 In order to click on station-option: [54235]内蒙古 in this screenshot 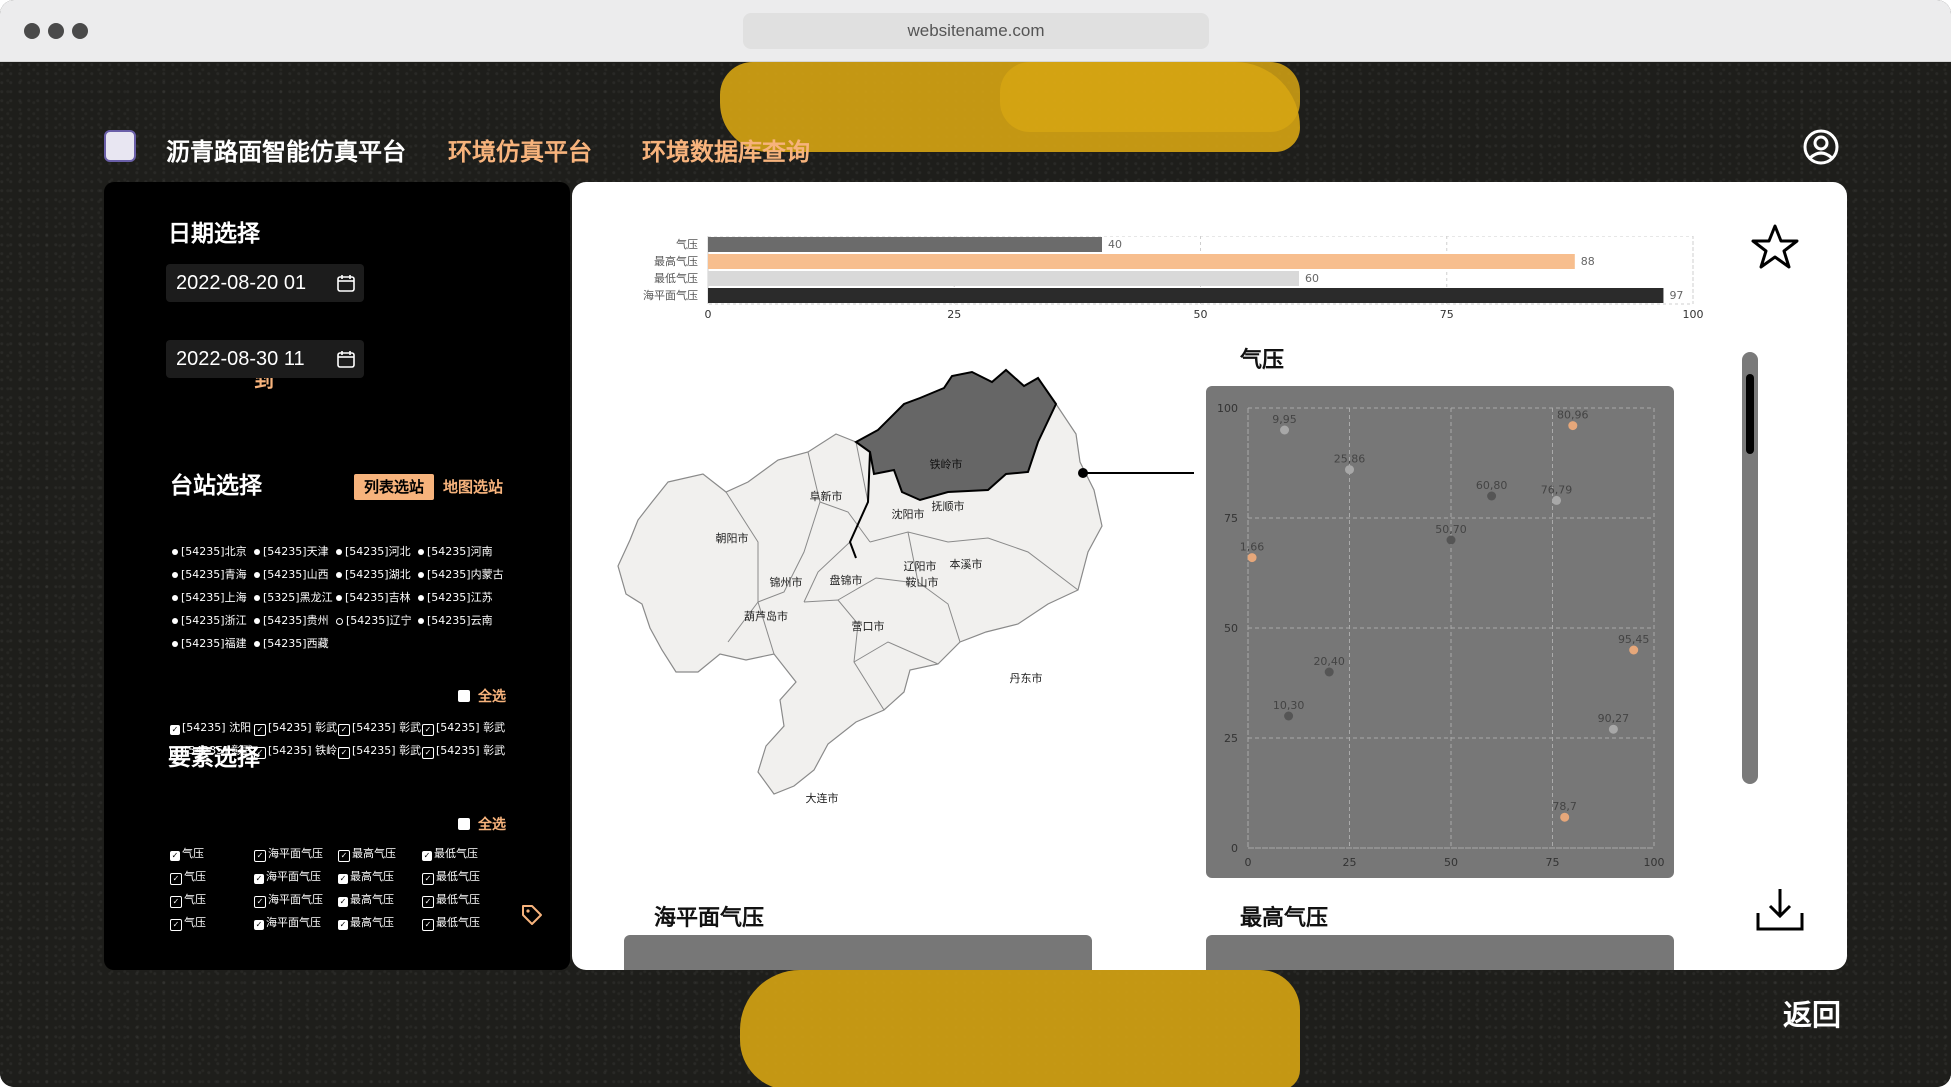, I will do `click(461, 575)`.